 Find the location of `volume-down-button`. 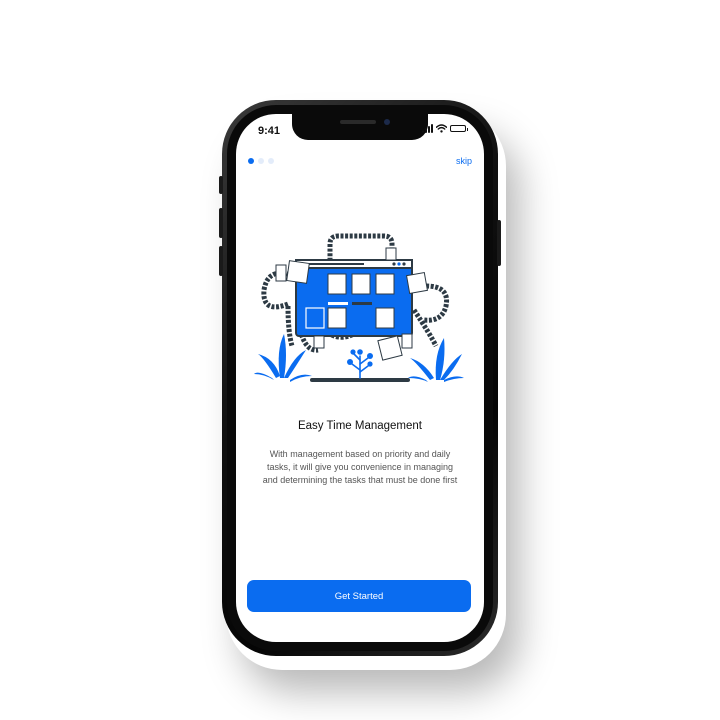

volume-down-button is located at coordinates (221, 261).